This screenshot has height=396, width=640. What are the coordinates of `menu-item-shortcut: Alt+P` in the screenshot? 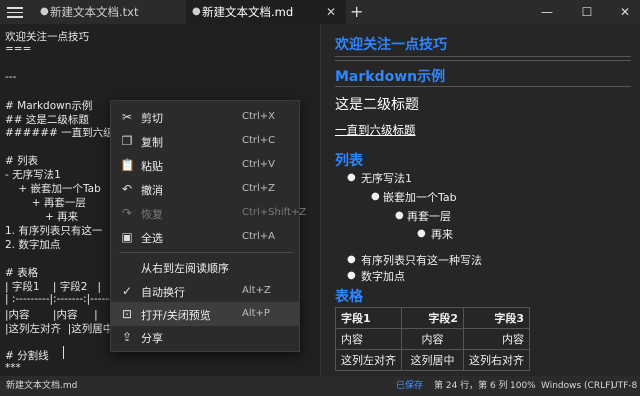 It's located at (256, 313).